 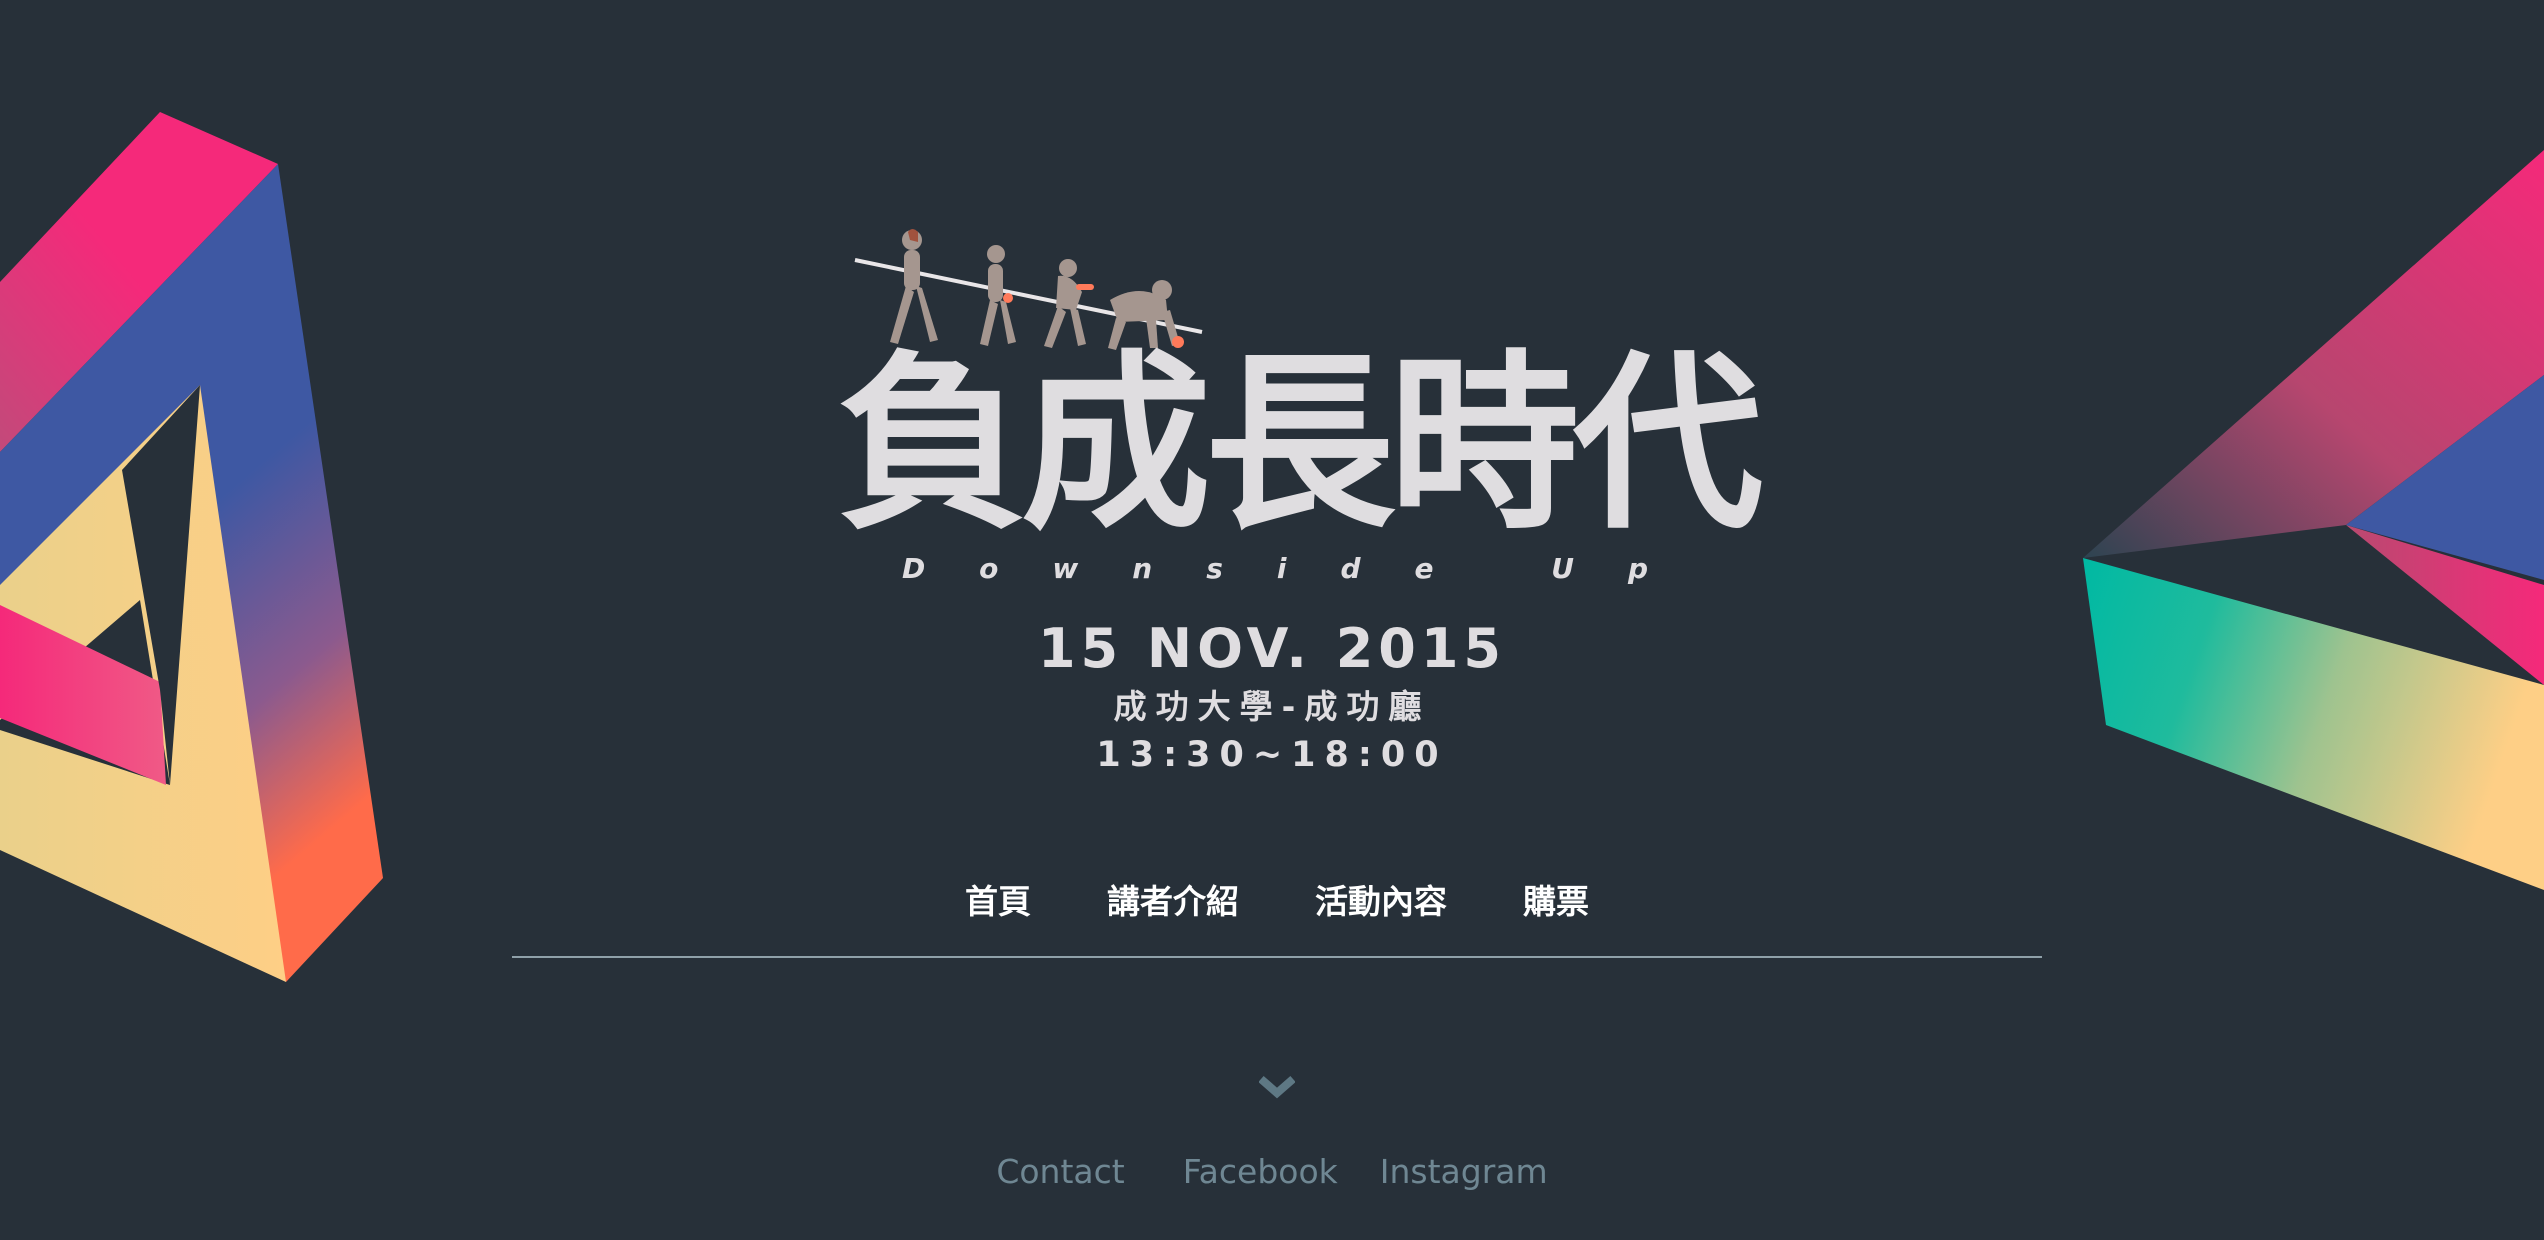 What do you see at coordinates (1060, 1172) in the screenshot?
I see `footer-link-contact: Contact` at bounding box center [1060, 1172].